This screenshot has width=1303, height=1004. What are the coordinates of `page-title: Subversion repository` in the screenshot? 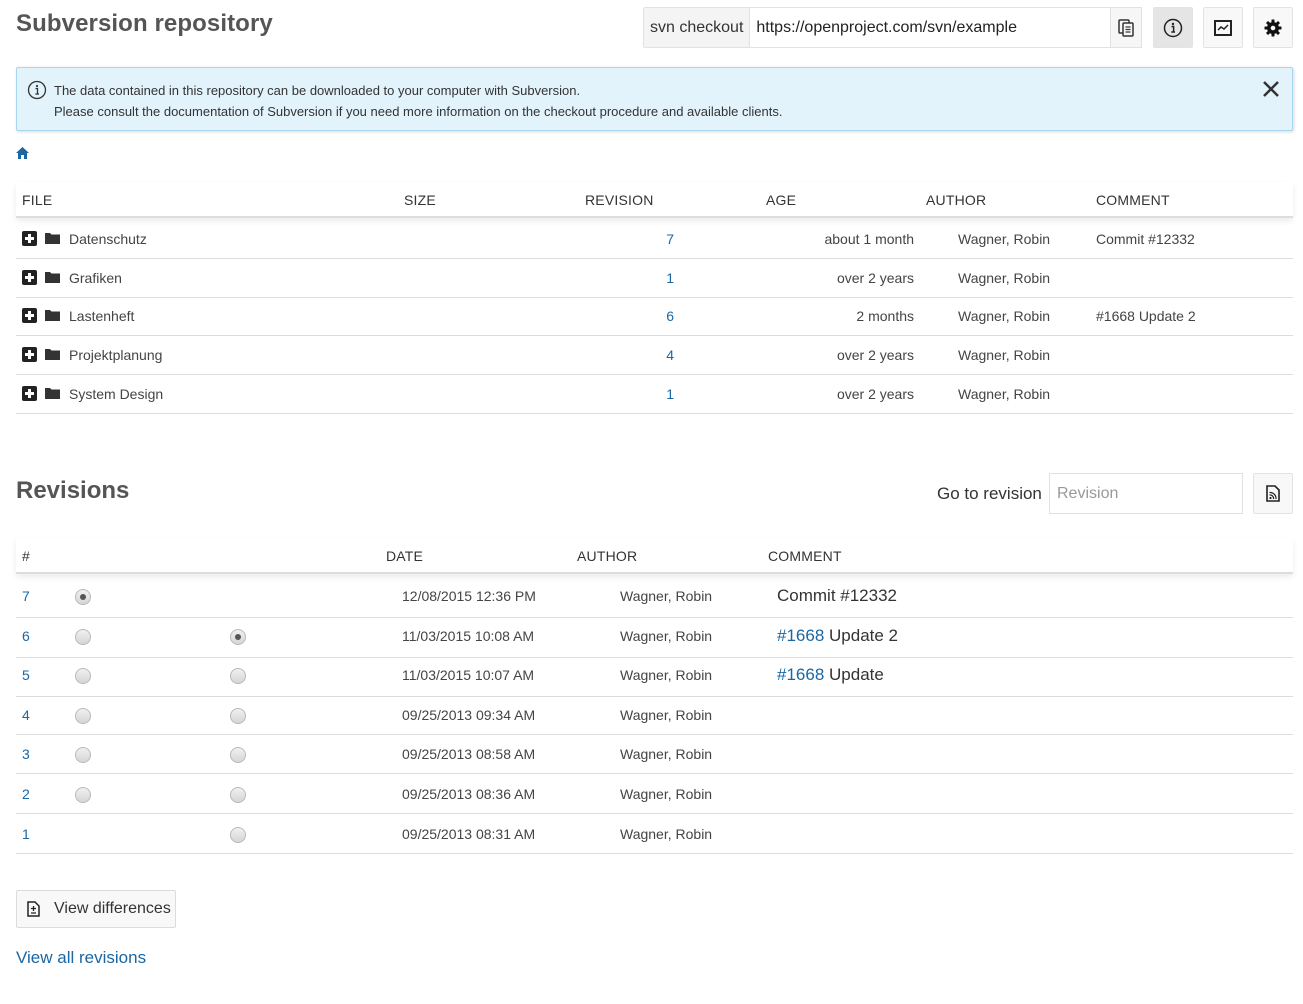 It's located at (144, 23).